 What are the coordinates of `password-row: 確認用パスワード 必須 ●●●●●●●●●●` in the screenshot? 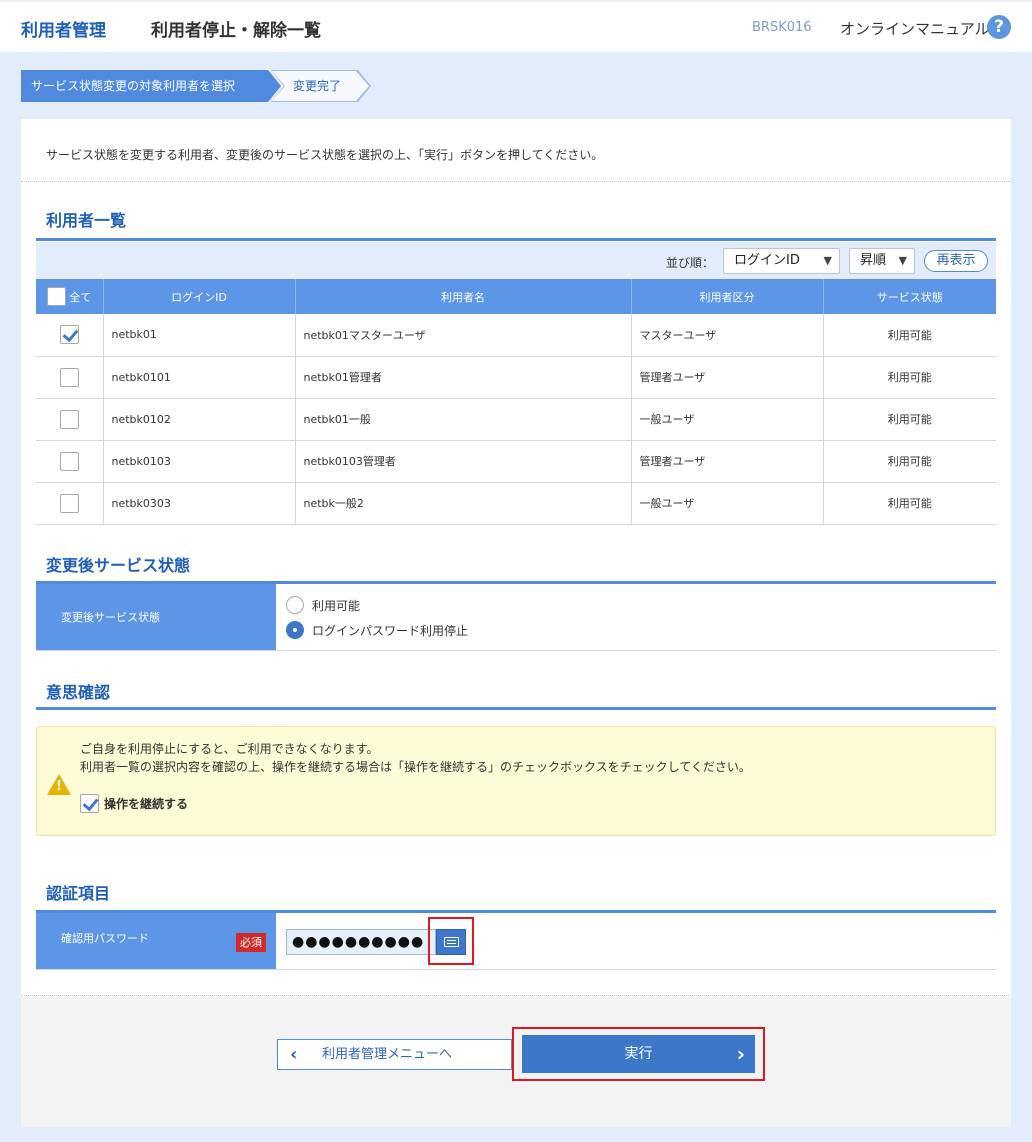 It's located at (516, 941).